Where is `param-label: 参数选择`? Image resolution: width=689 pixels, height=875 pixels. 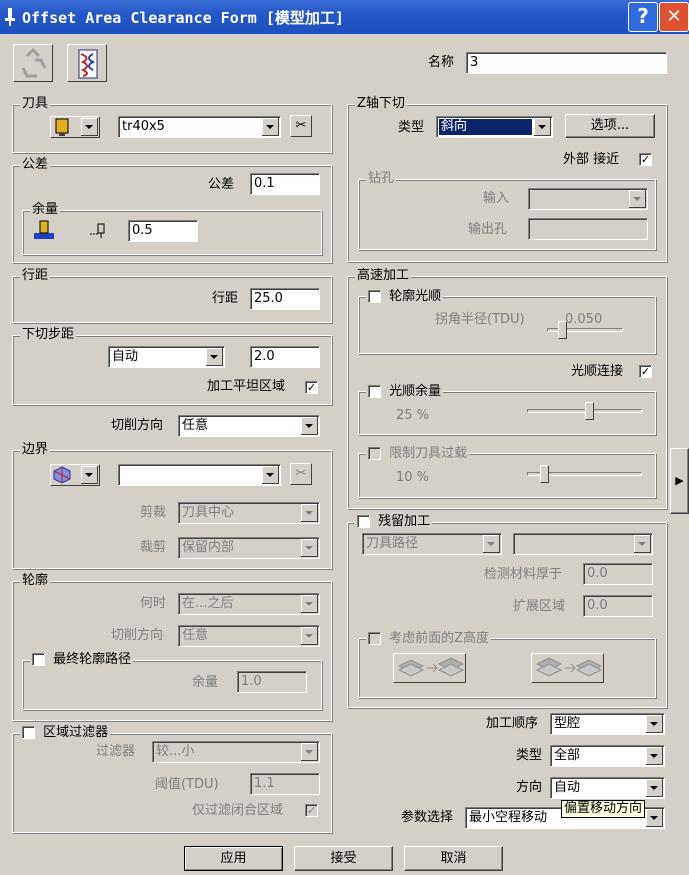
param-label: 参数选择 is located at coordinates (427, 817).